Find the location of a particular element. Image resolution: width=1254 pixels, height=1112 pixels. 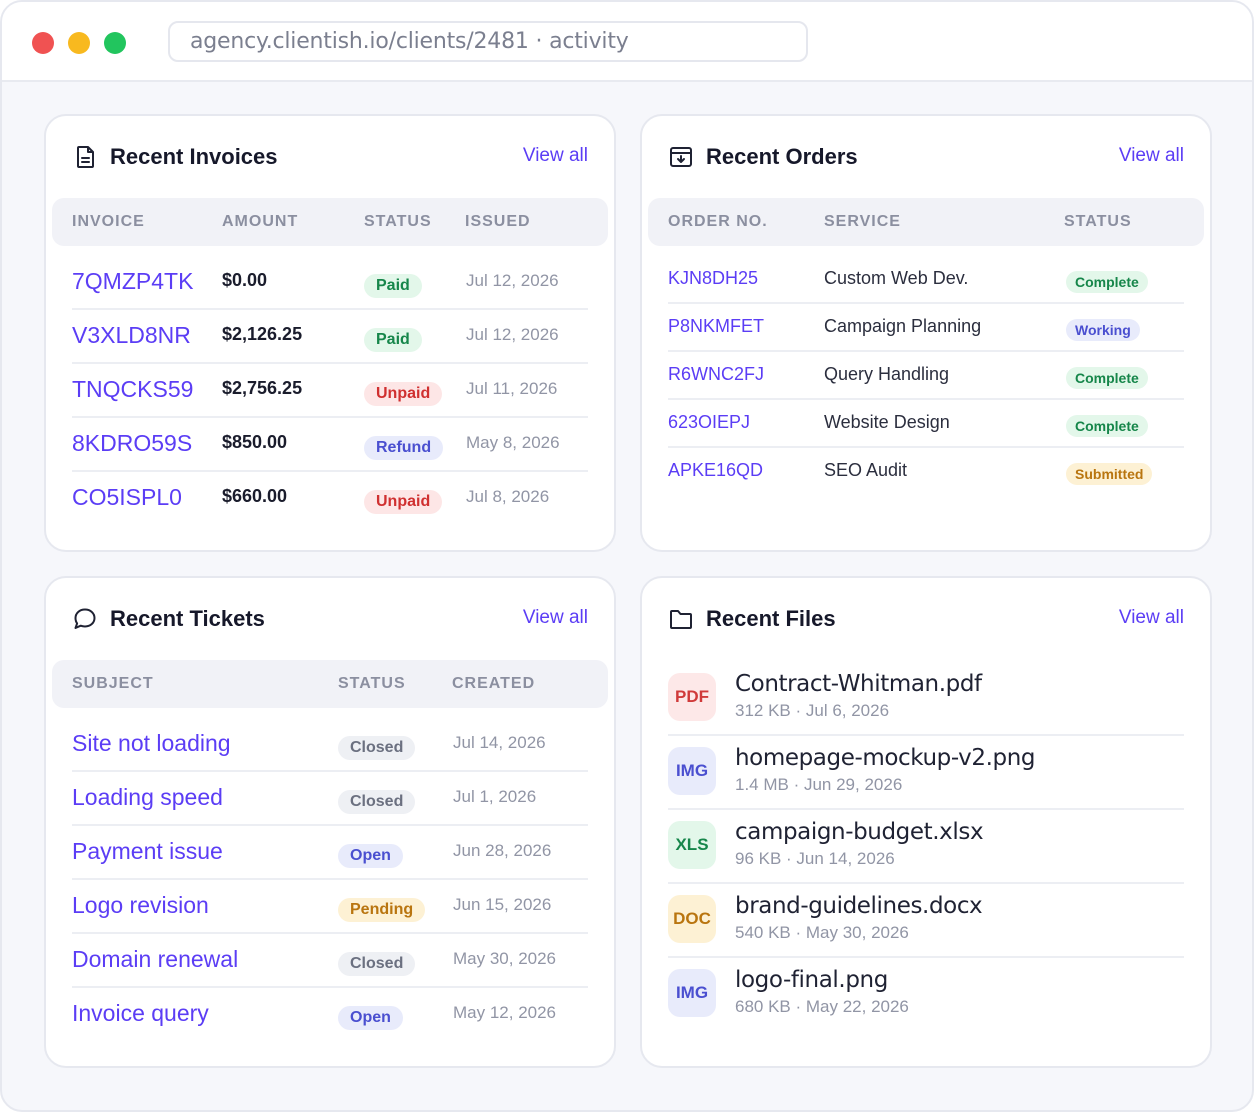

order-id-link: KJN8DH25 is located at coordinates (713, 278).